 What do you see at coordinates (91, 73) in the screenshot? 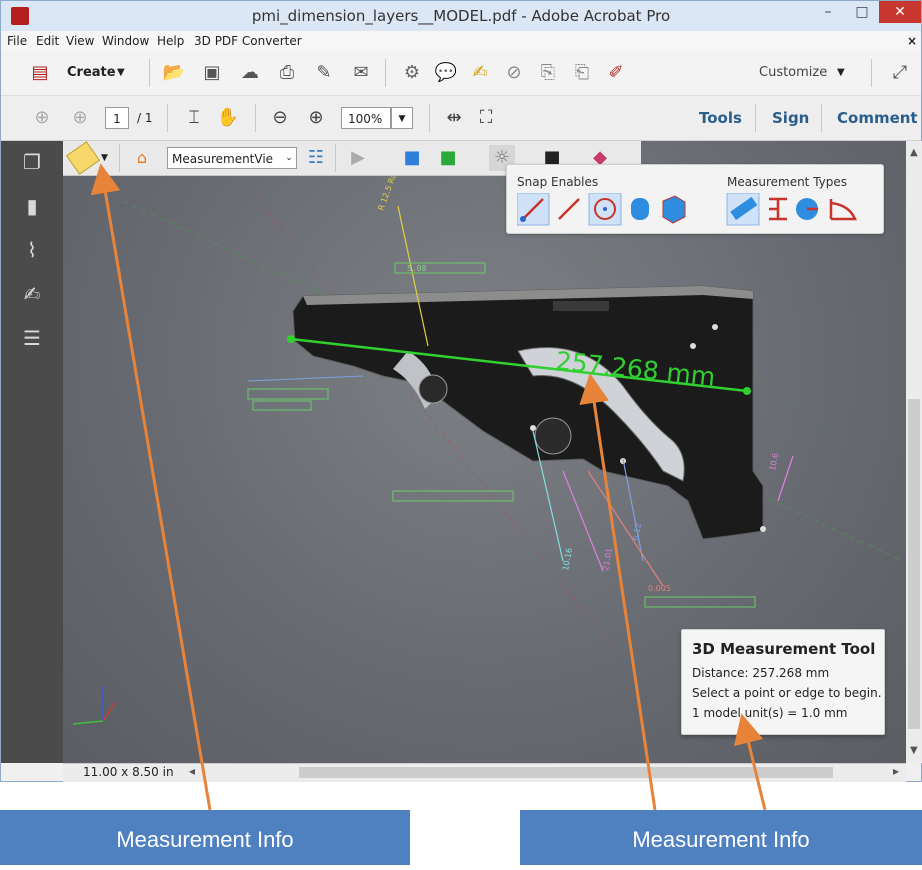
I see `create-button: Create` at bounding box center [91, 73].